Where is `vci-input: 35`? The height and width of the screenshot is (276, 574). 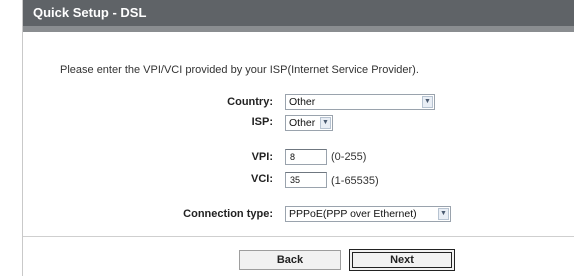 vci-input: 35 is located at coordinates (306, 180).